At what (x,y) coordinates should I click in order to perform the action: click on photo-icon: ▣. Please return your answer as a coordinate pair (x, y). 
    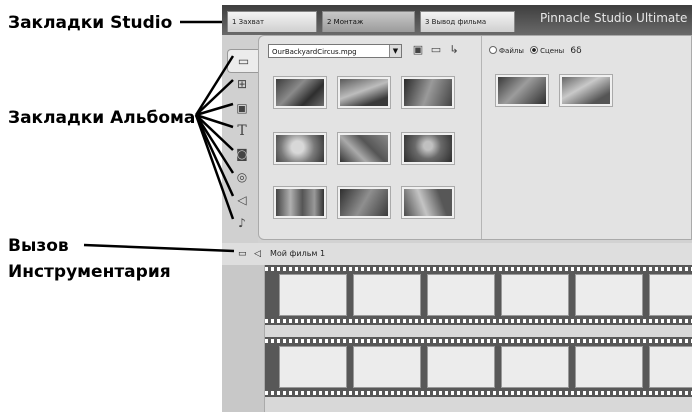
    Looking at the image, I should click on (242, 108).